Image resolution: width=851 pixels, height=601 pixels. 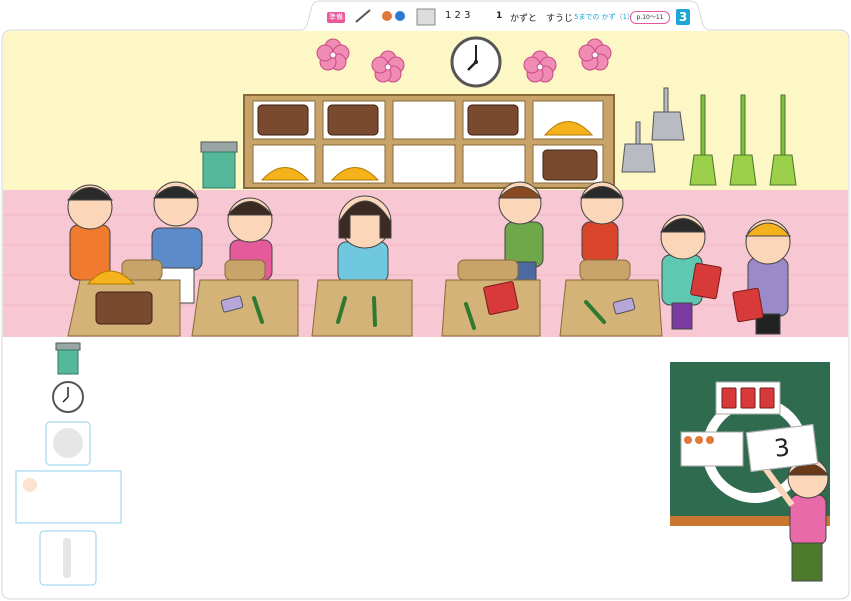 What do you see at coordinates (387, 16) in the screenshot?
I see `orange-dot` at bounding box center [387, 16].